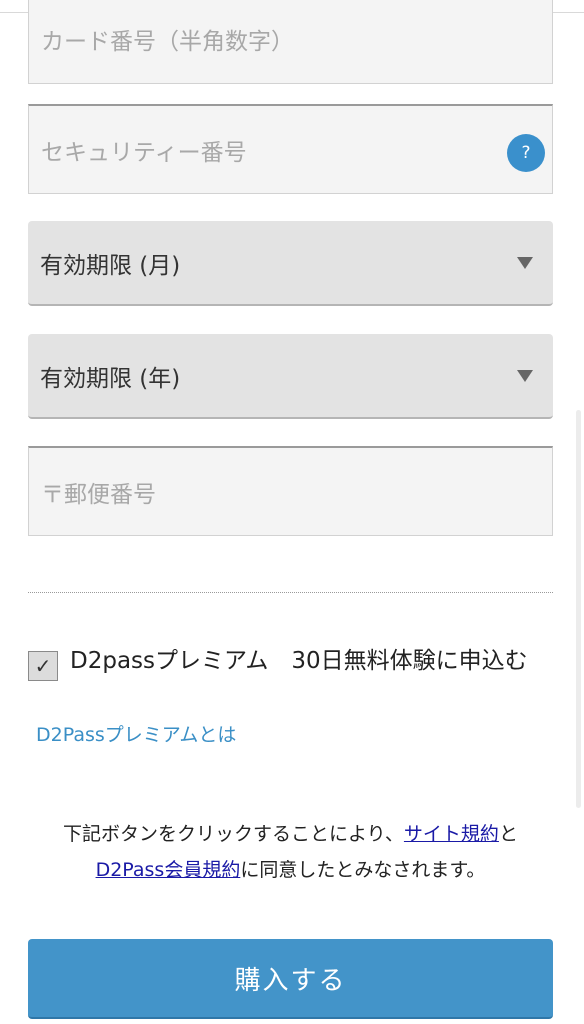 The width and height of the screenshot is (584, 1024). I want to click on expiry-year-select: 有効期限 (年), so click(290, 376).